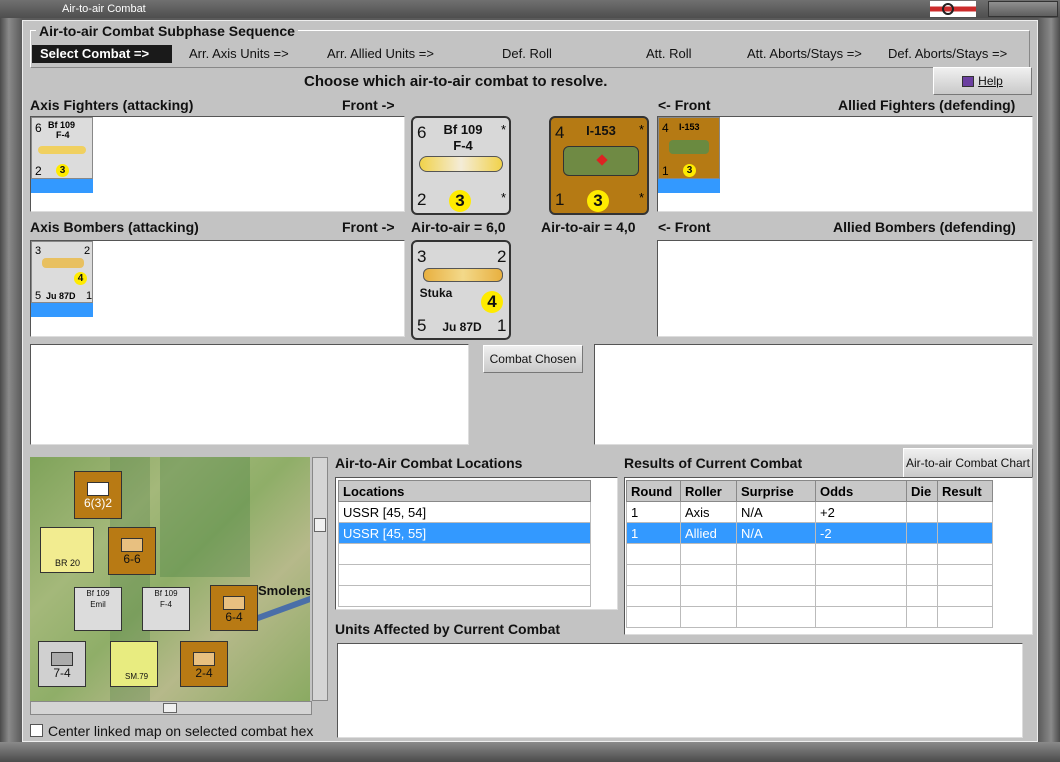  What do you see at coordinates (204, 664) in the screenshot?
I see `map-unit-counter-5: 2-4` at bounding box center [204, 664].